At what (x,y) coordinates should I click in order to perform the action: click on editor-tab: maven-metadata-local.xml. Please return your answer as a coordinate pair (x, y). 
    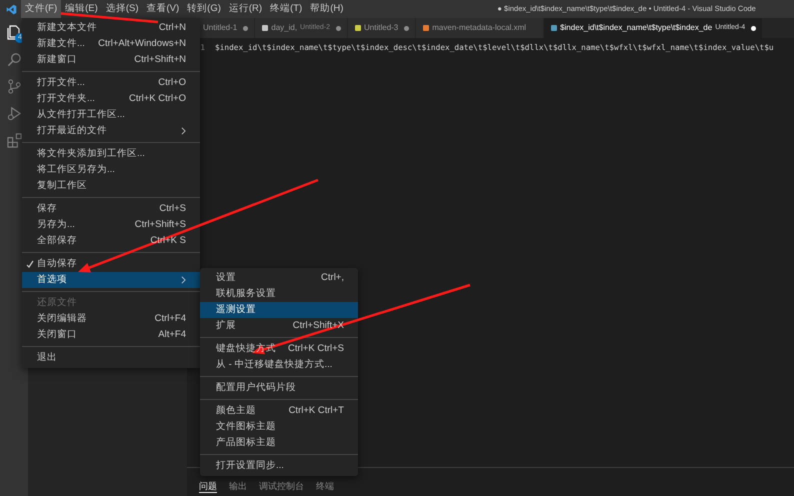
    Looking at the image, I should click on (480, 28).